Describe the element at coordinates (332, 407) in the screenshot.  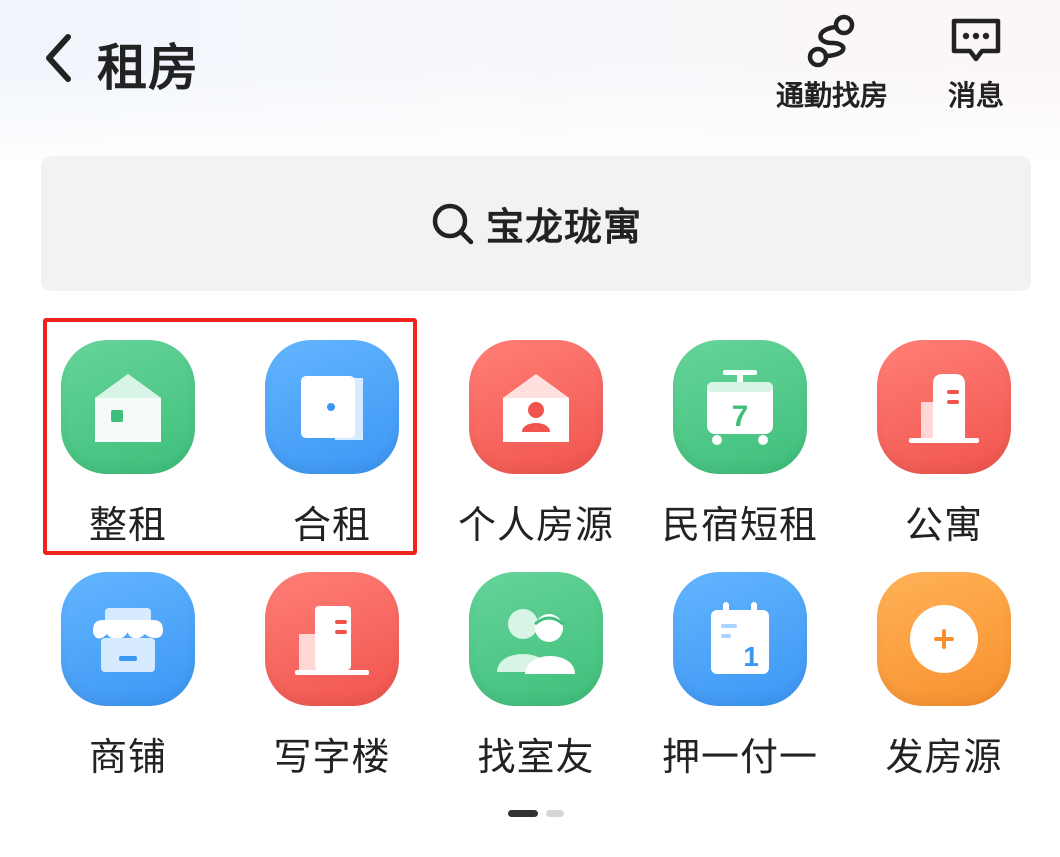
I see `shared-rent-door-icon` at that location.